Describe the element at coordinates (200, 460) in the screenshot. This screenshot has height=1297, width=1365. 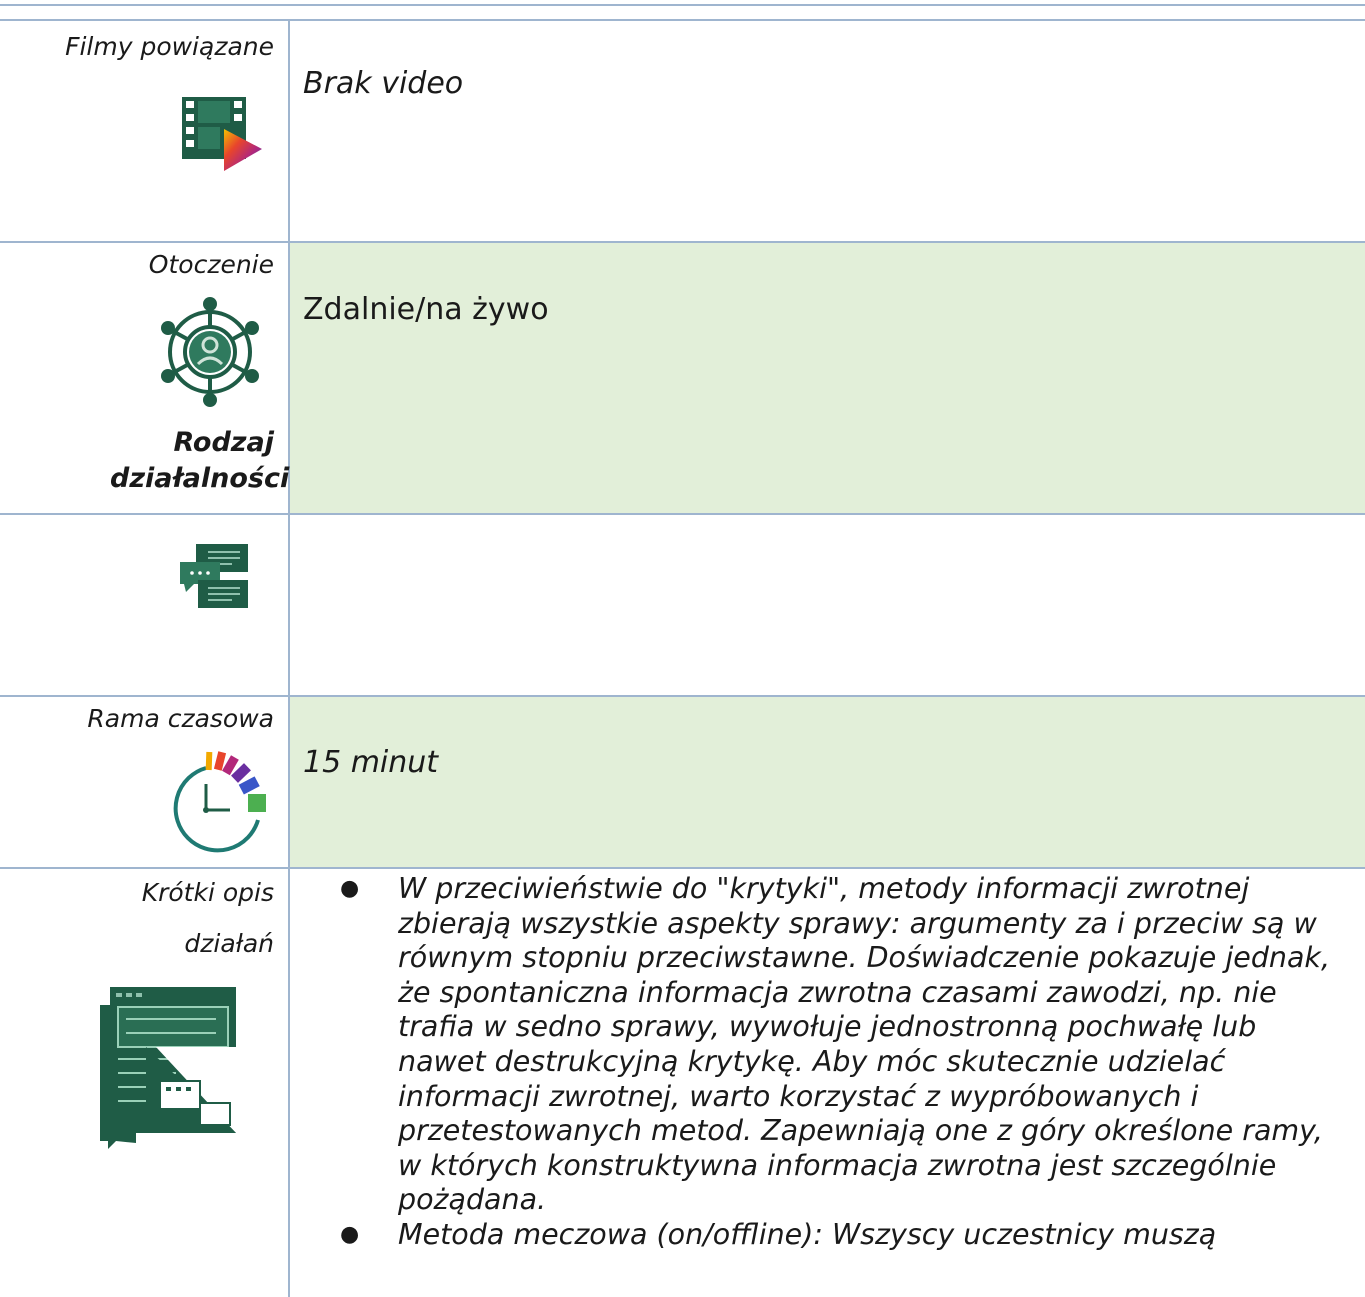
I see `activity-type-label: Rodzaj działalności` at that location.